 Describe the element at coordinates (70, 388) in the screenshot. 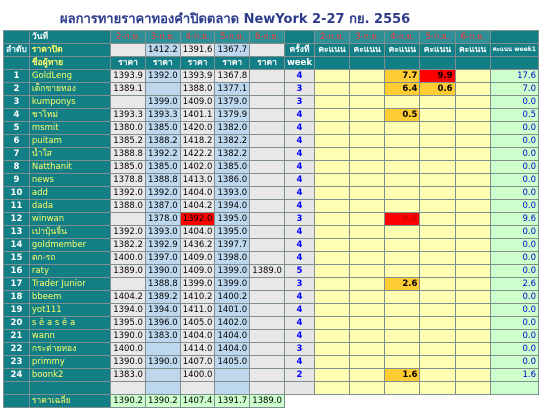

I see `spacer-name` at that location.